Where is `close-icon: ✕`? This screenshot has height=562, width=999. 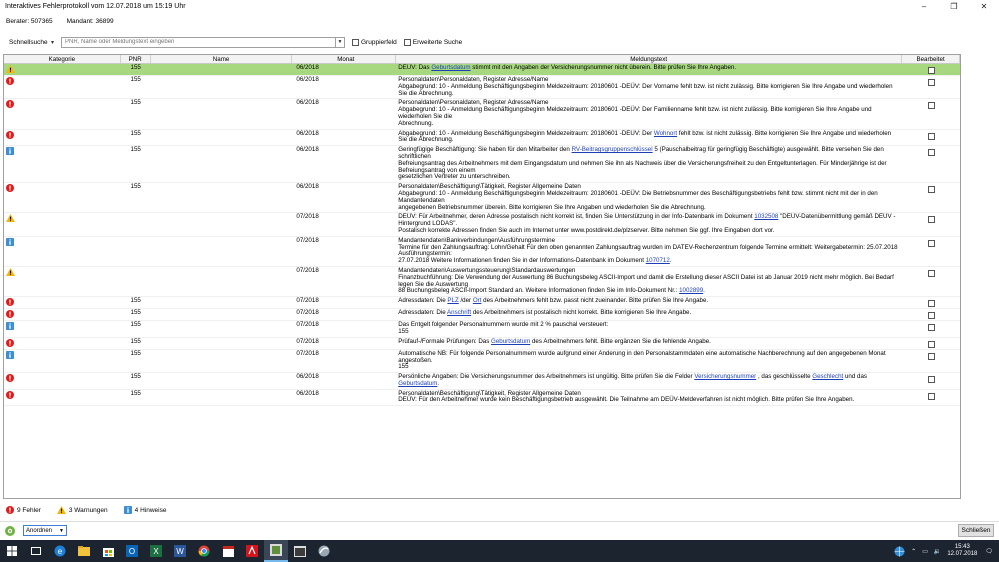
close-icon: ✕ is located at coordinates (984, 6).